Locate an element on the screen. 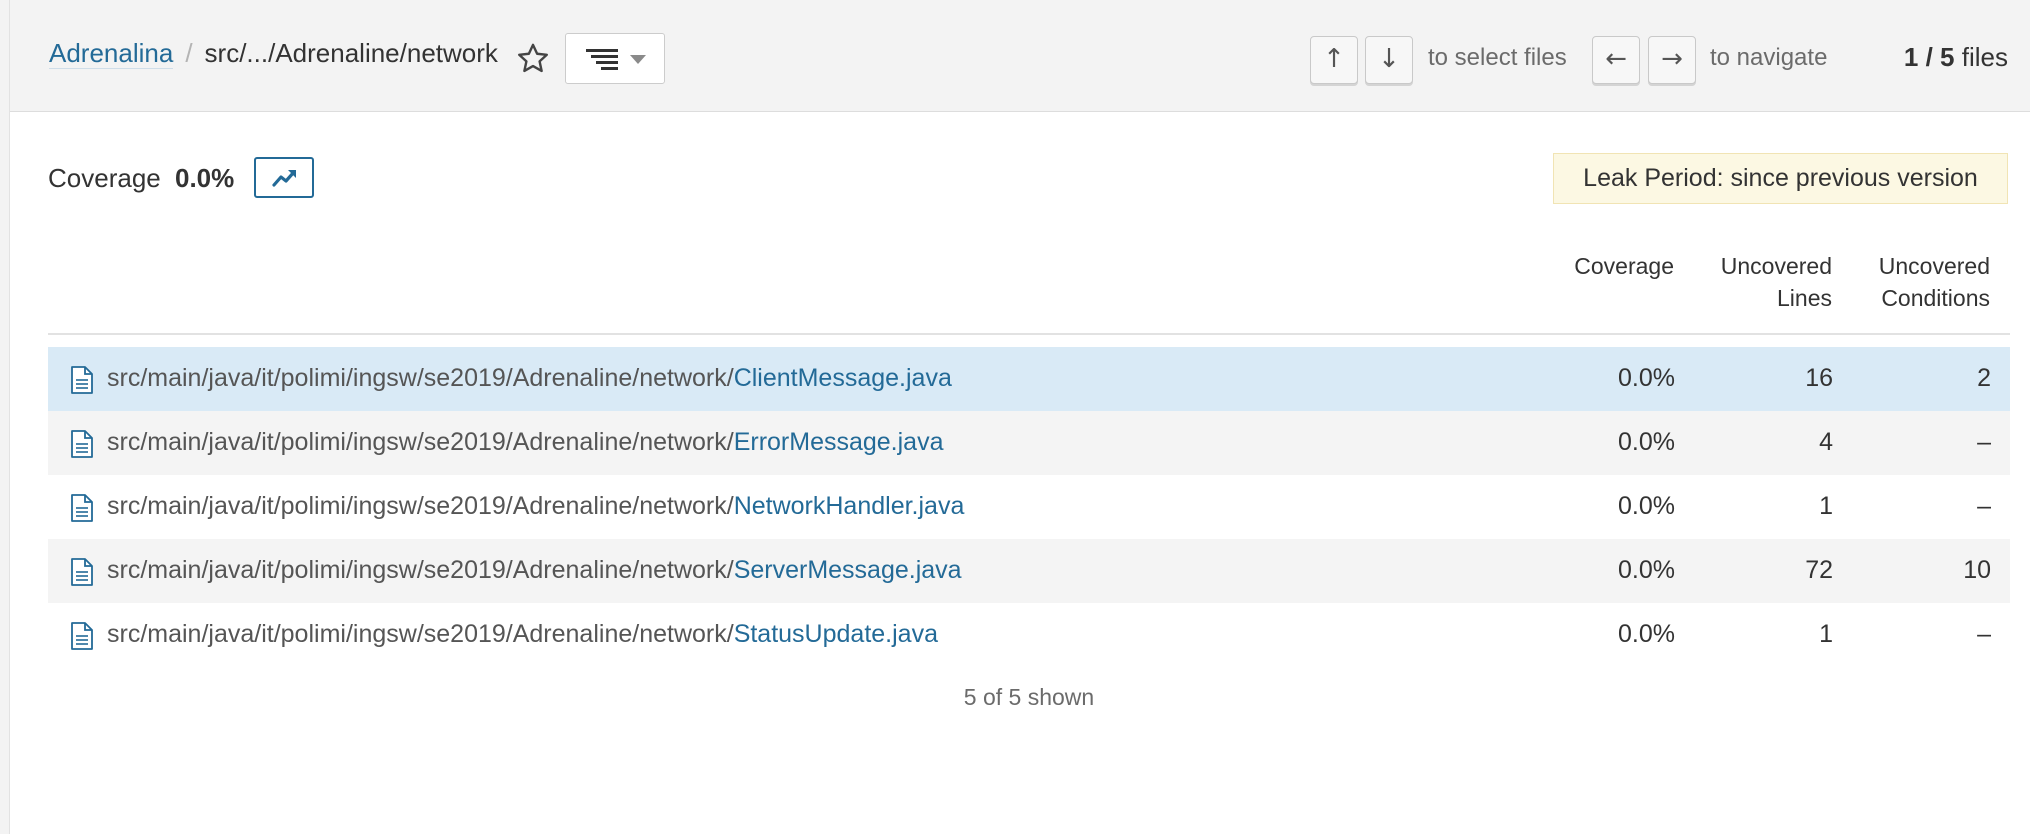 Image resolution: width=2030 pixels, height=834 pixels. file-name: ClientMessage.java is located at coordinates (842, 378).